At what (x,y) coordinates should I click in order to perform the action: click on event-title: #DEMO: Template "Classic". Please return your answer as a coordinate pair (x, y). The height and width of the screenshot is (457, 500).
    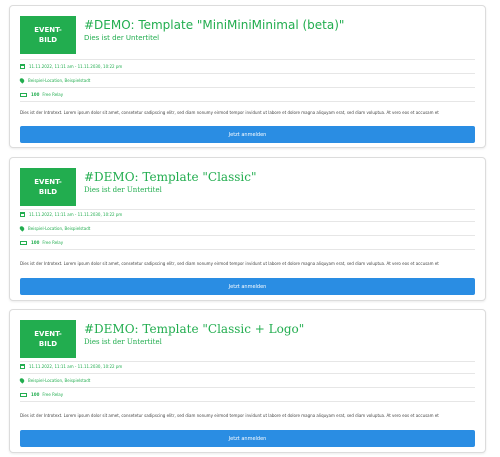
    Looking at the image, I should click on (170, 177).